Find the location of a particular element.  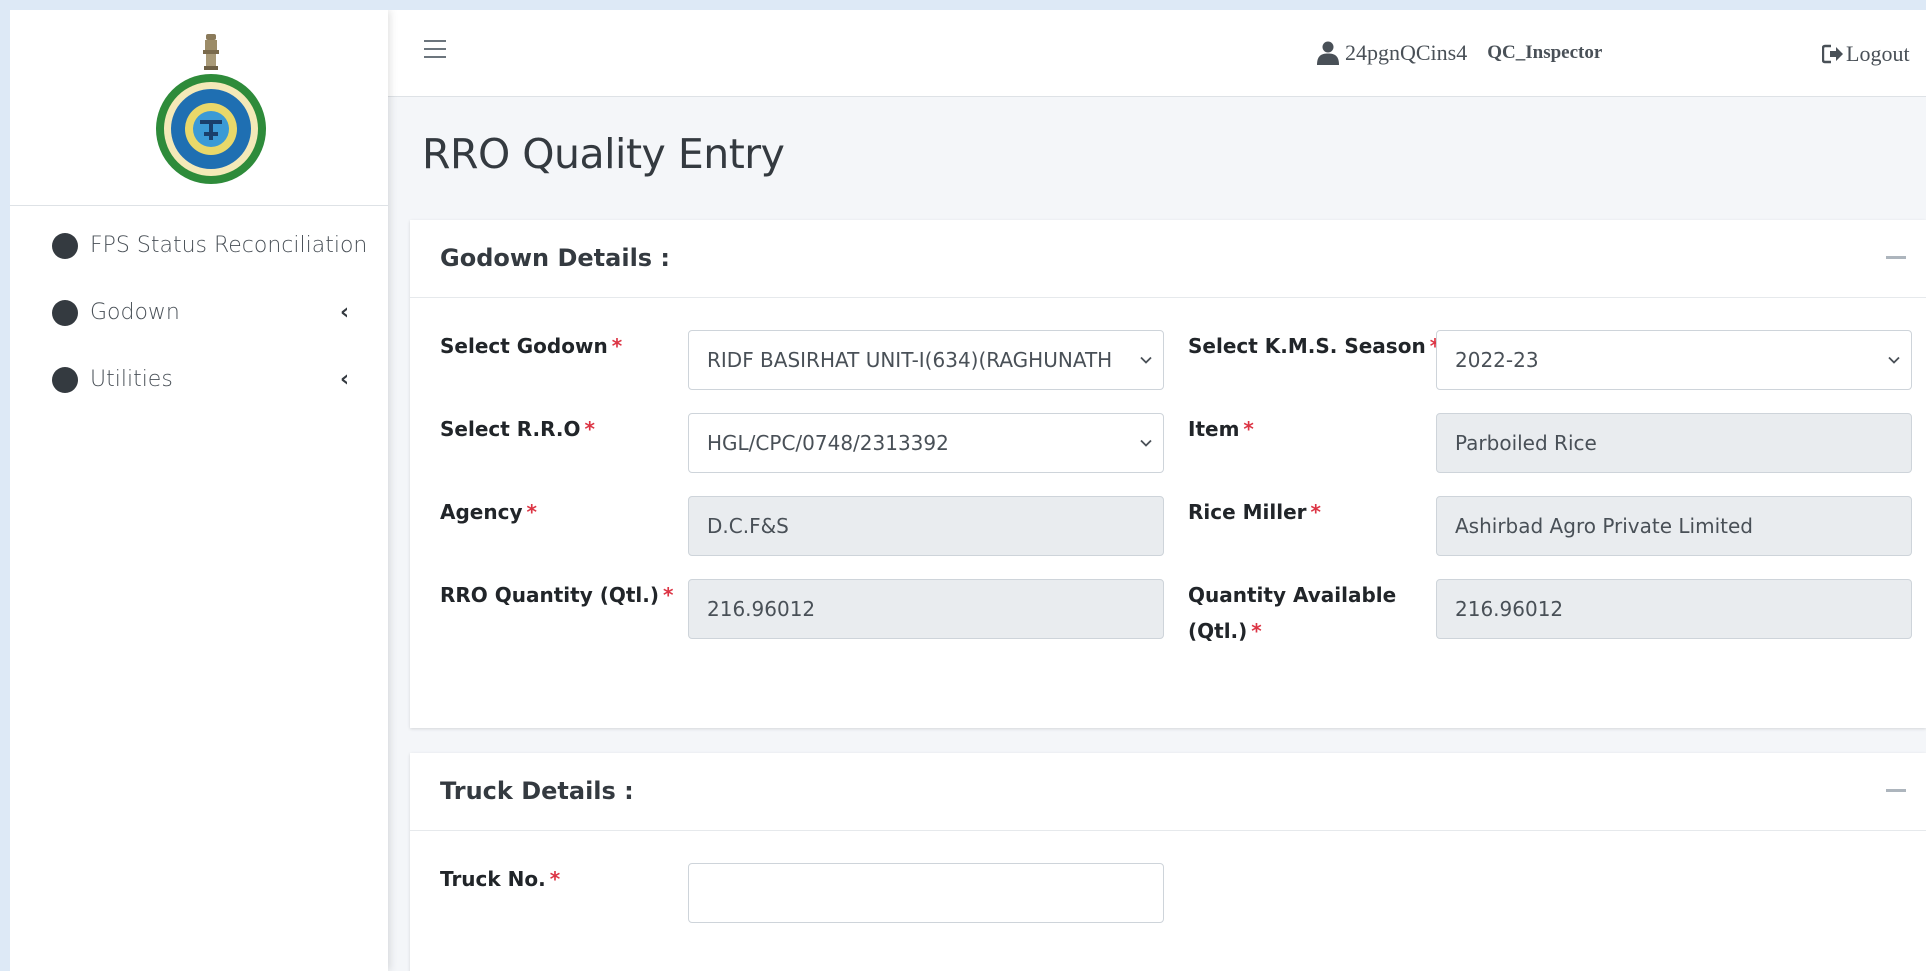

label-text: Select K.M.S. Season is located at coordinates (1307, 346).